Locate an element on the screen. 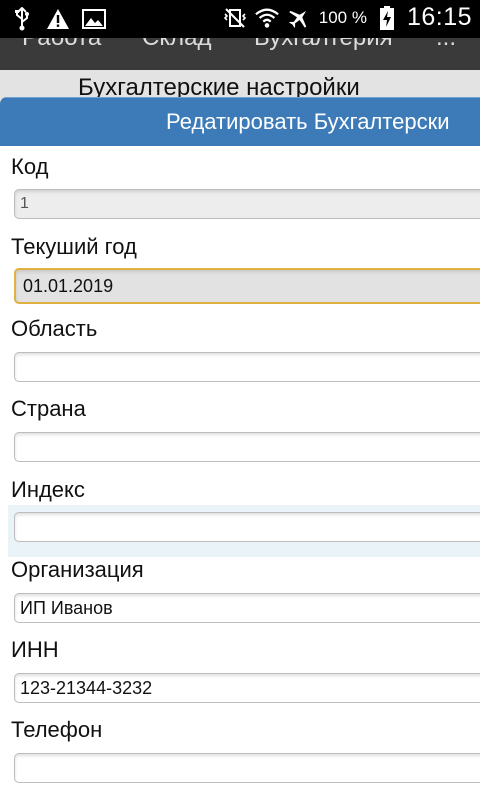  field-label-region: Область is located at coordinates (54, 328).